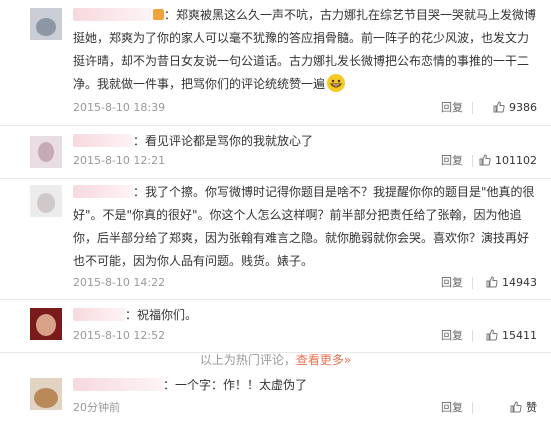 The height and width of the screenshot is (424, 551). What do you see at coordinates (531, 407) in the screenshot?
I see `like-count: 赞` at bounding box center [531, 407].